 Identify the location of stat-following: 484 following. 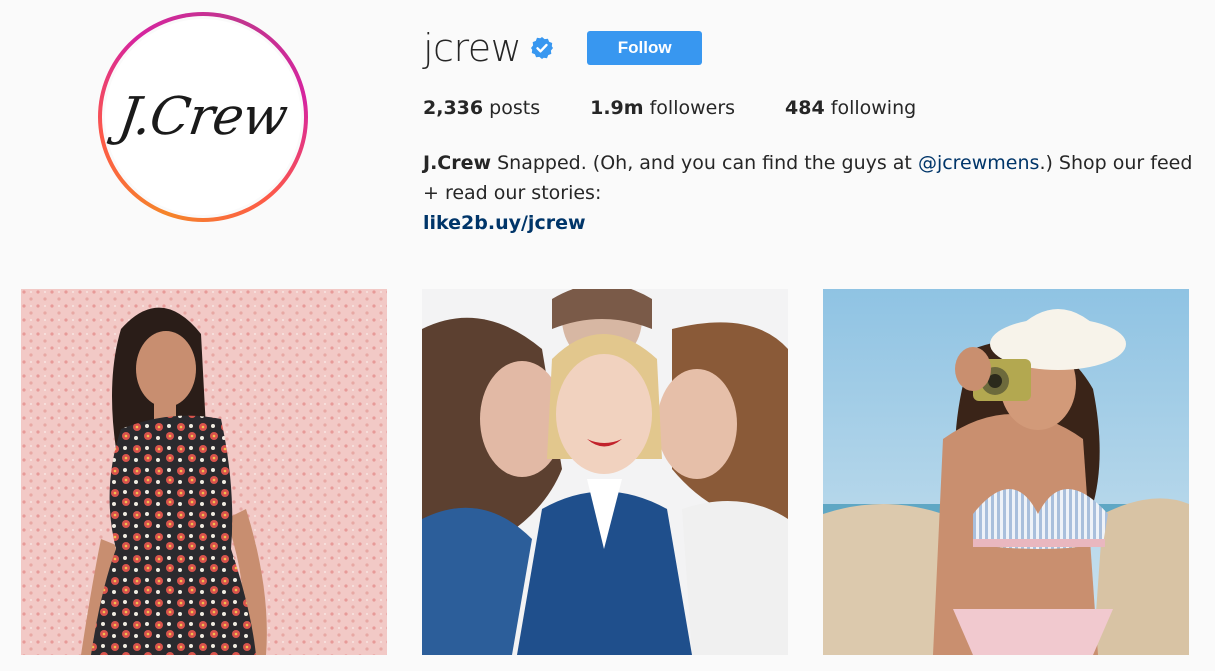
(850, 108).